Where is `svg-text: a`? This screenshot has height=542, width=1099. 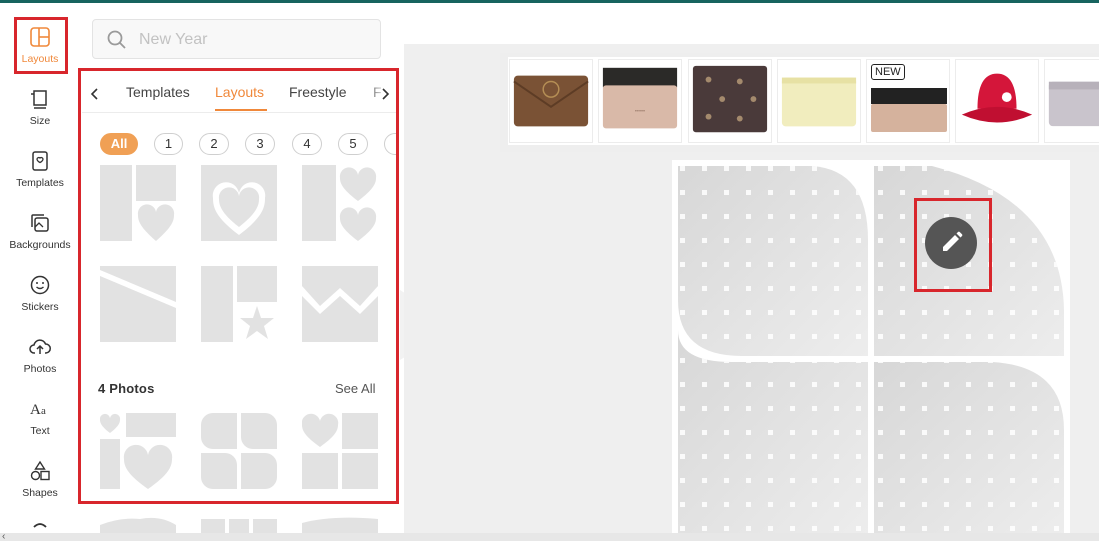
svg-text: a is located at coordinates (43, 411).